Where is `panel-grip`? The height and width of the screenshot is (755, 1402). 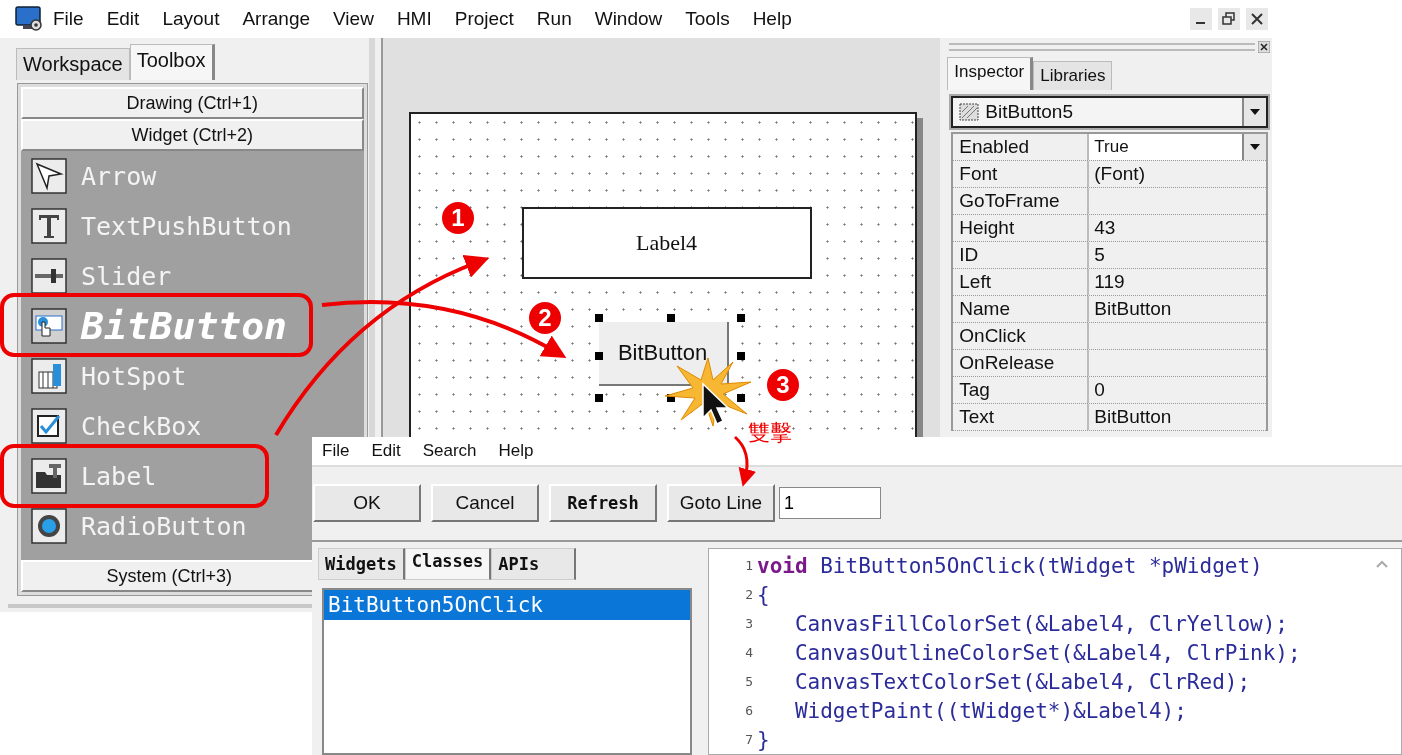
panel-grip is located at coordinates (1102, 47).